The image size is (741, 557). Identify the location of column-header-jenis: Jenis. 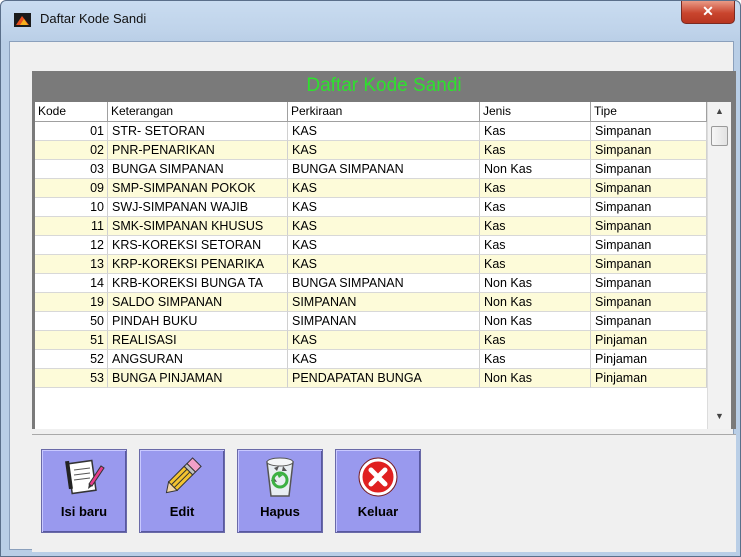
(535, 111).